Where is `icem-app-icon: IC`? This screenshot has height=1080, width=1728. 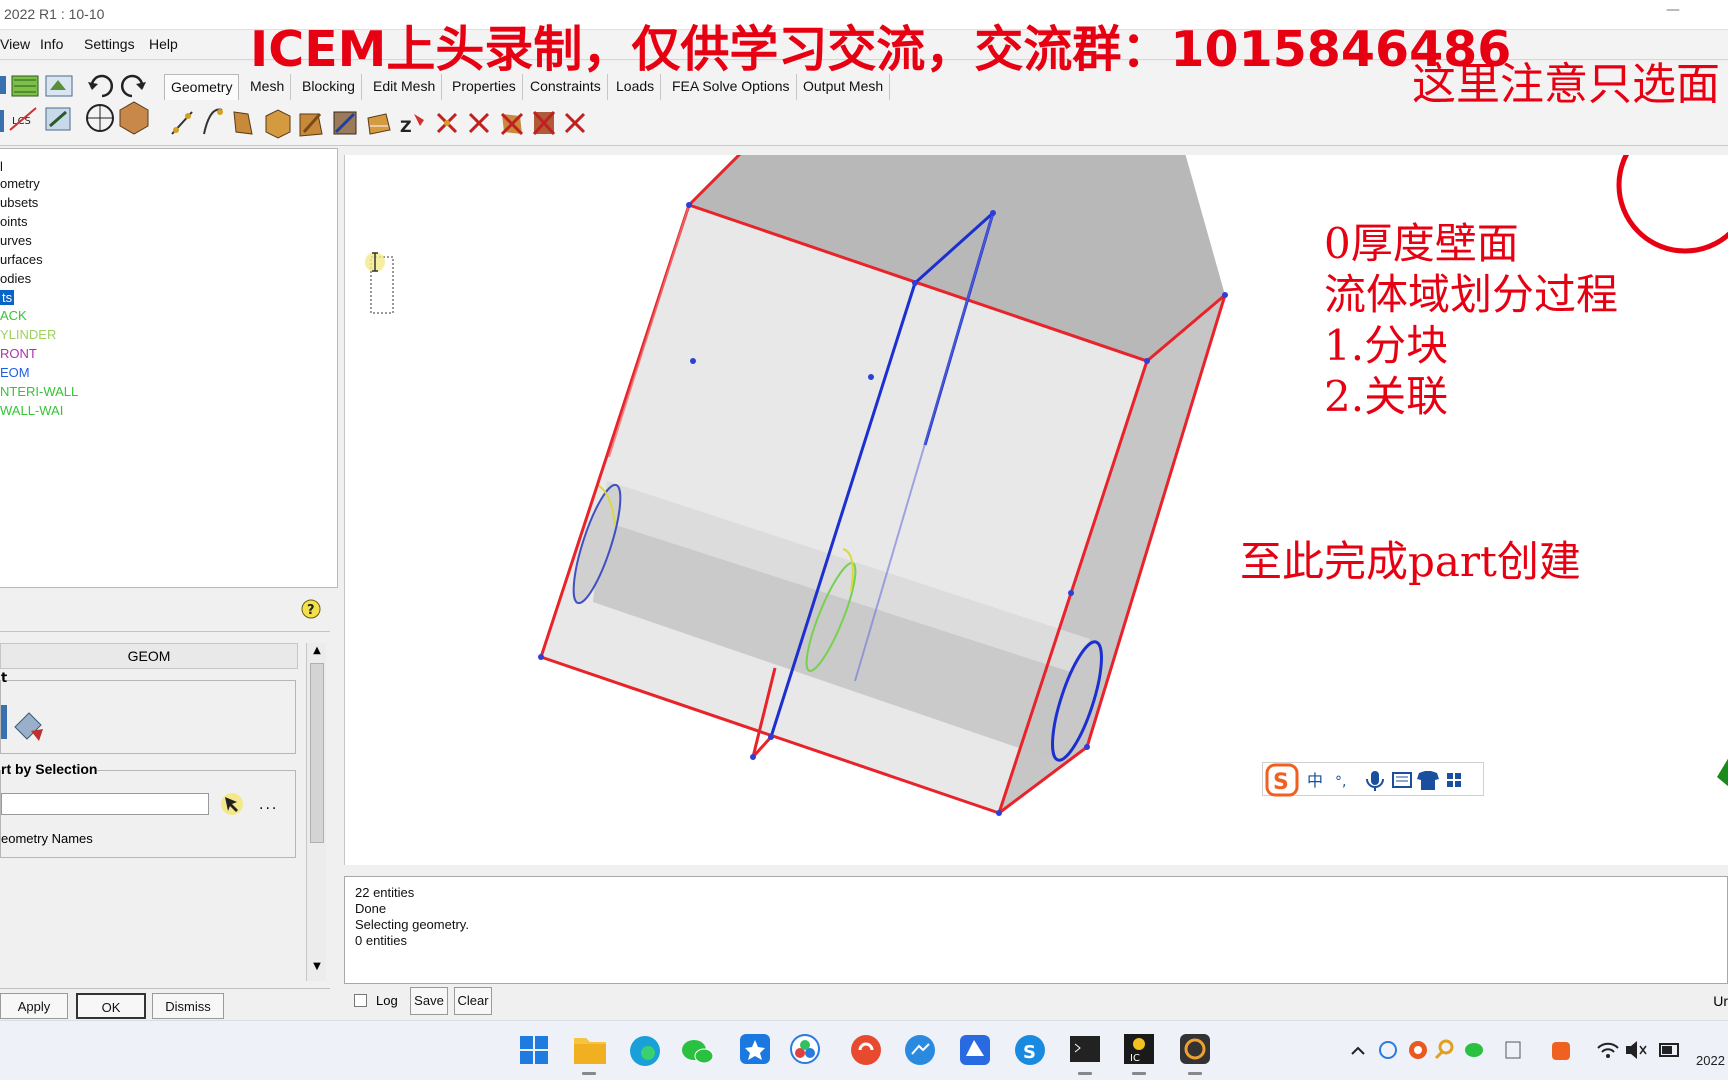
icem-app-icon: IC is located at coordinates (1139, 1054).